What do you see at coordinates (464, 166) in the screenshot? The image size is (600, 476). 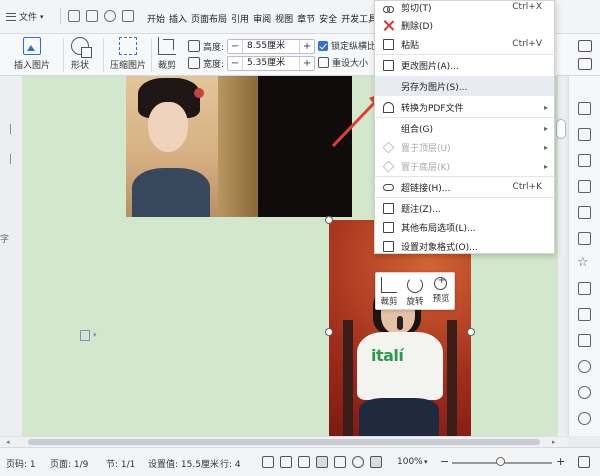 I see `menu-item-send-to-back: 置于底层(K) ▸` at bounding box center [464, 166].